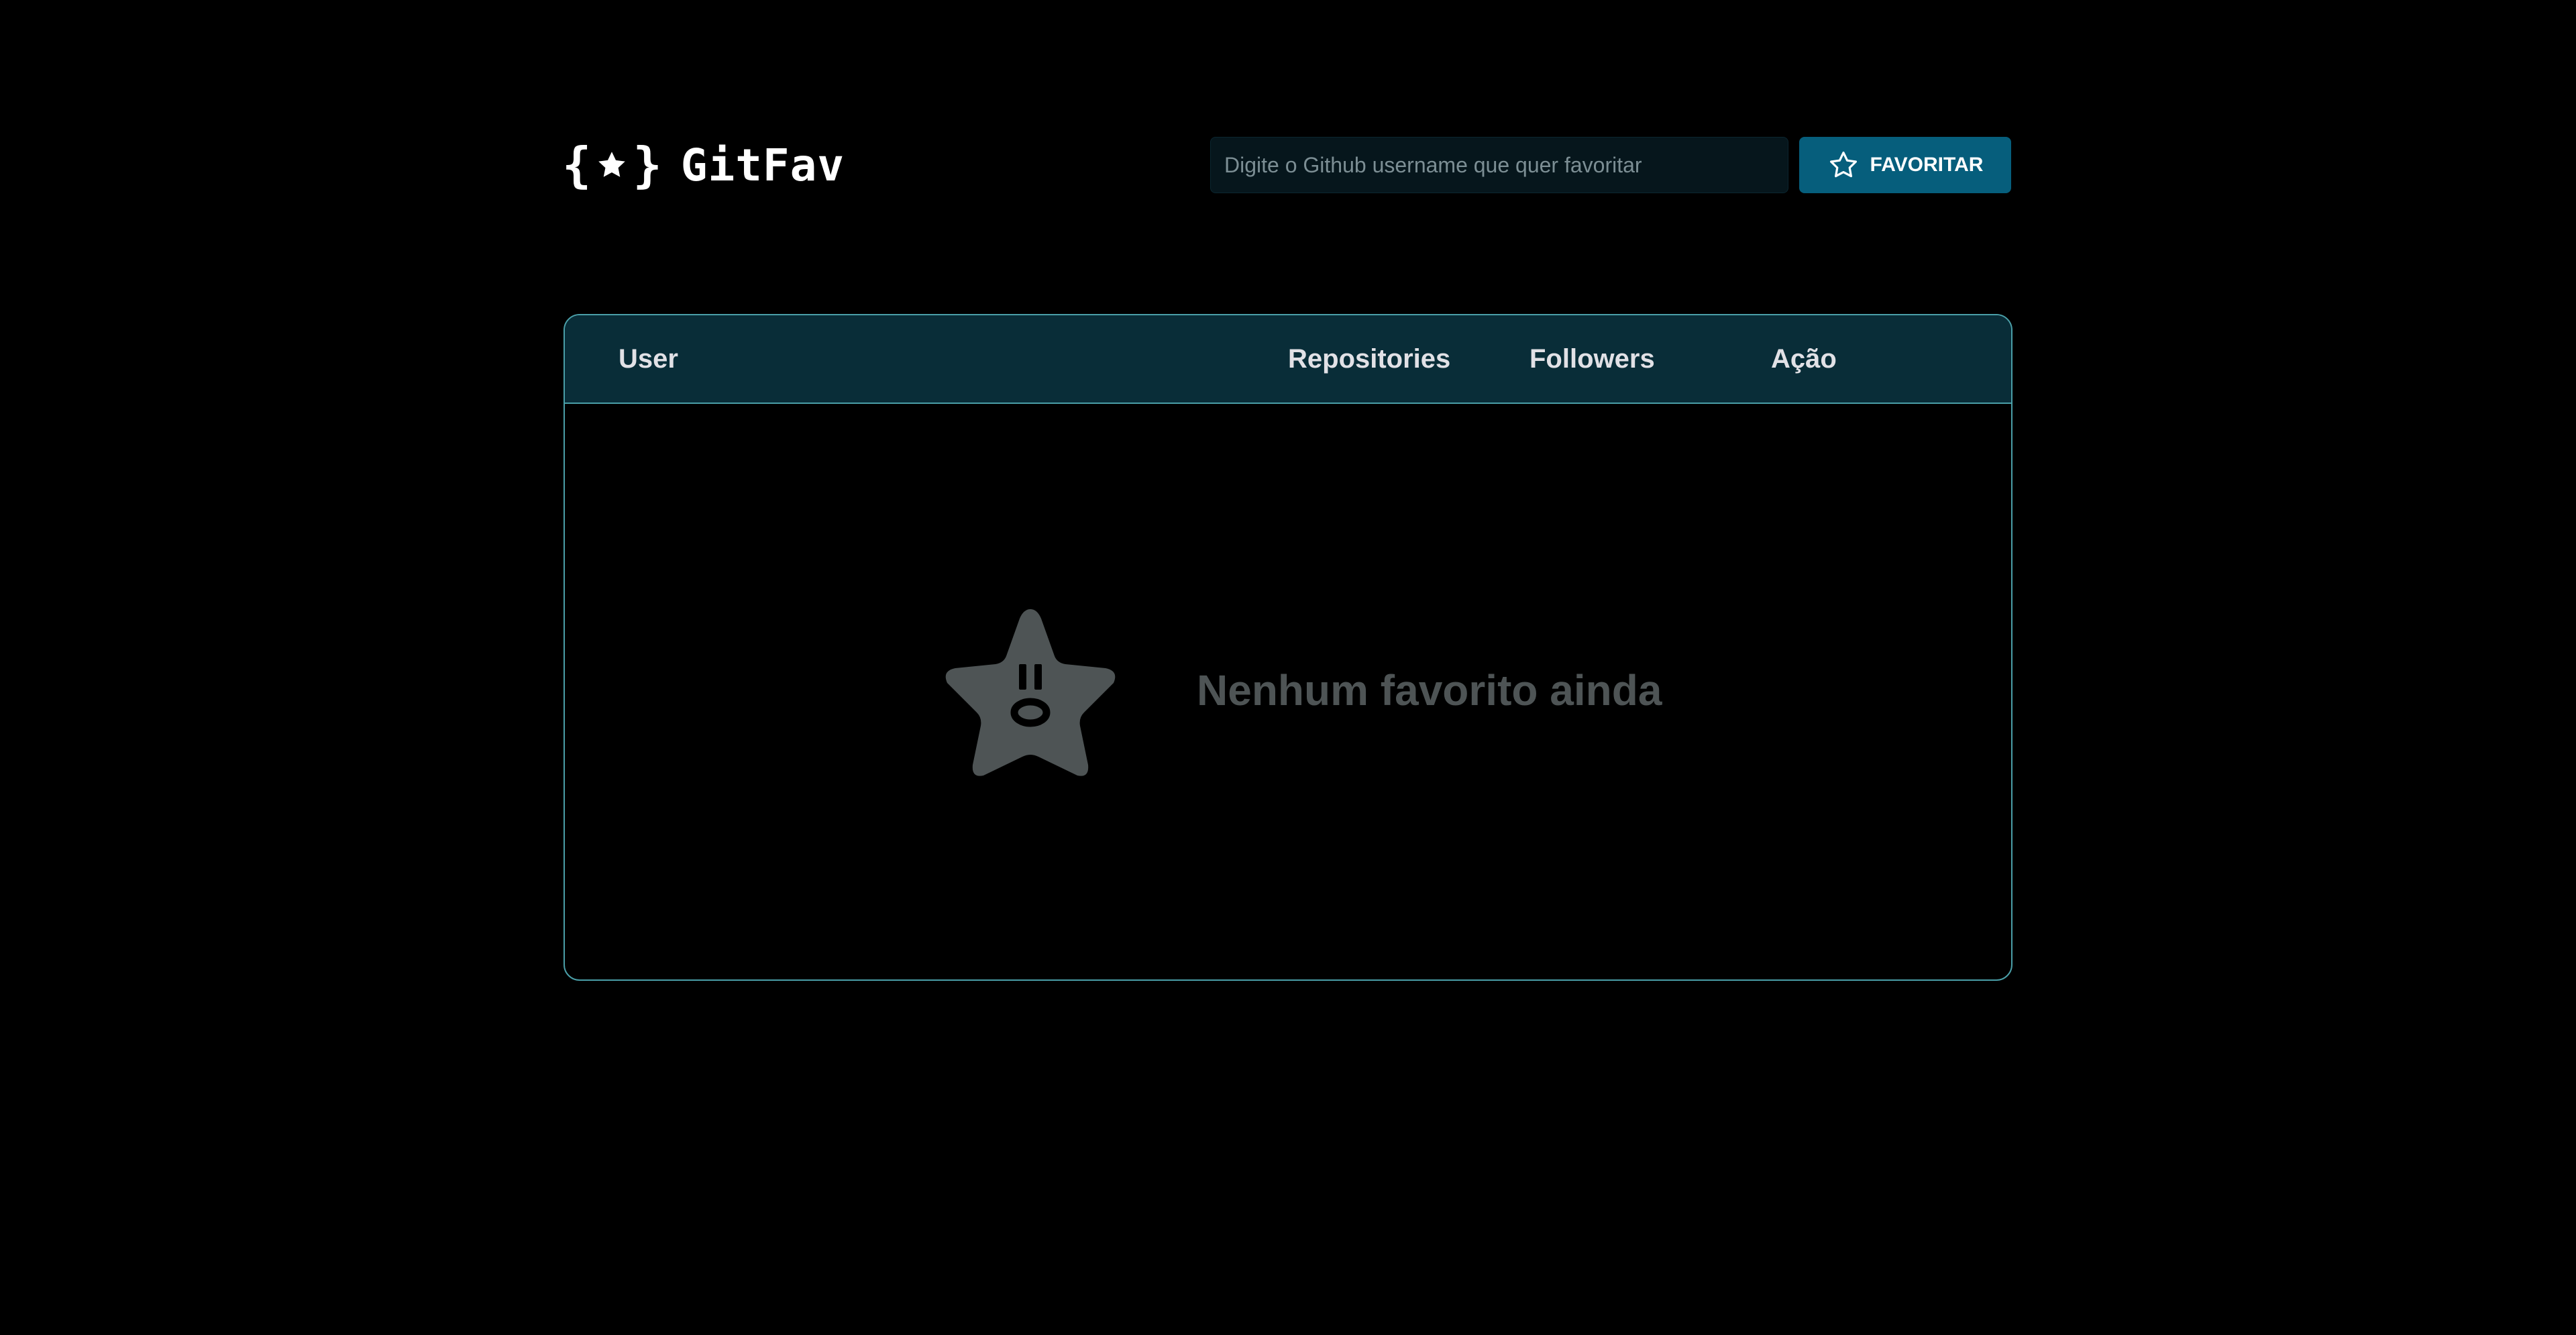 This screenshot has height=1335, width=2576. I want to click on star-in-braces-icon: { }, so click(612, 165).